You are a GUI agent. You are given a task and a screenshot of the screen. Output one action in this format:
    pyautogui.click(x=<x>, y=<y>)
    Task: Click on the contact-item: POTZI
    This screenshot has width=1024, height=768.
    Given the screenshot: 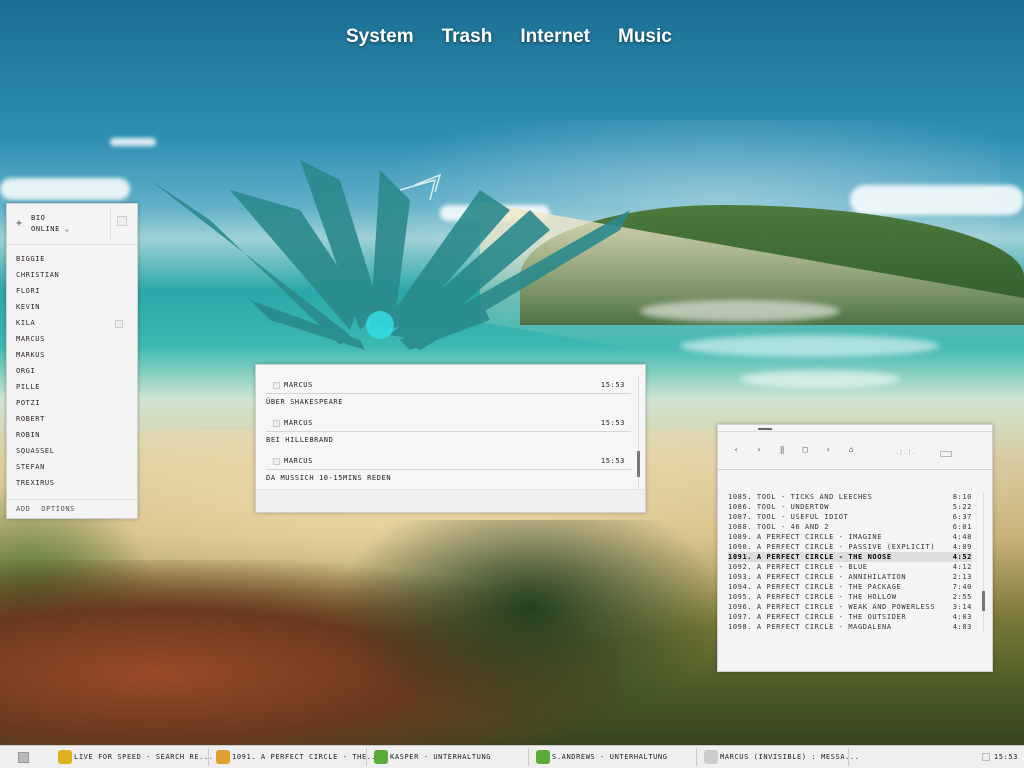 What is the action you would take?
    pyautogui.click(x=72, y=403)
    